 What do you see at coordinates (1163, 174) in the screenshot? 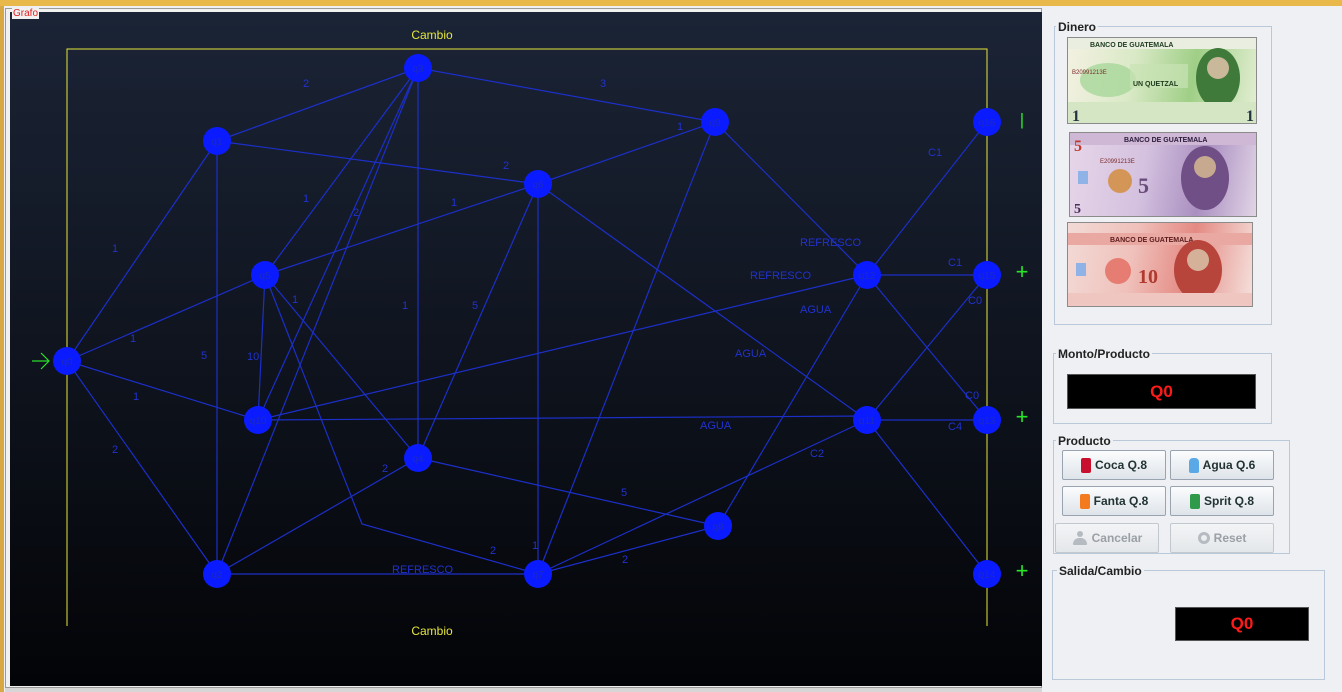
I see `bill-5-quetzales: BANCO DE GUATEMALA 5 5 E20991213E 5` at bounding box center [1163, 174].